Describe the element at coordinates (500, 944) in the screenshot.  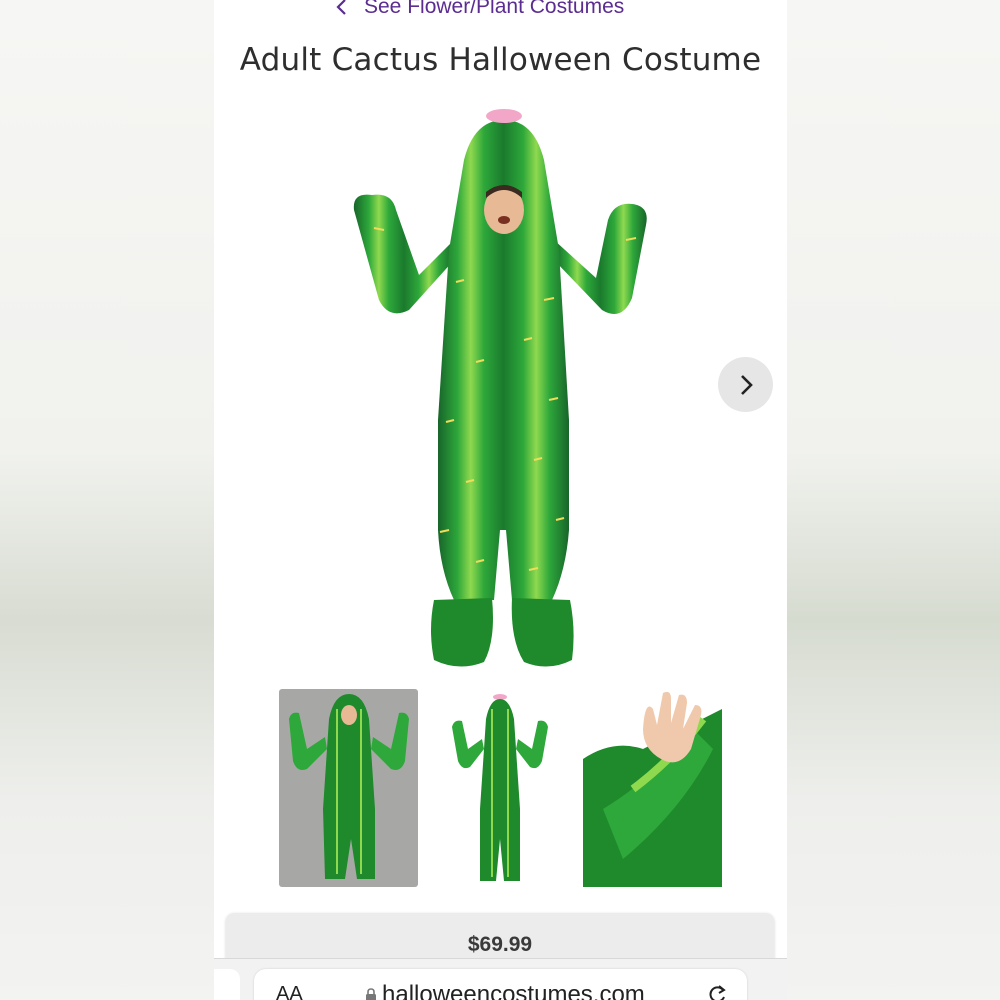
I see `product-price: $69.99` at that location.